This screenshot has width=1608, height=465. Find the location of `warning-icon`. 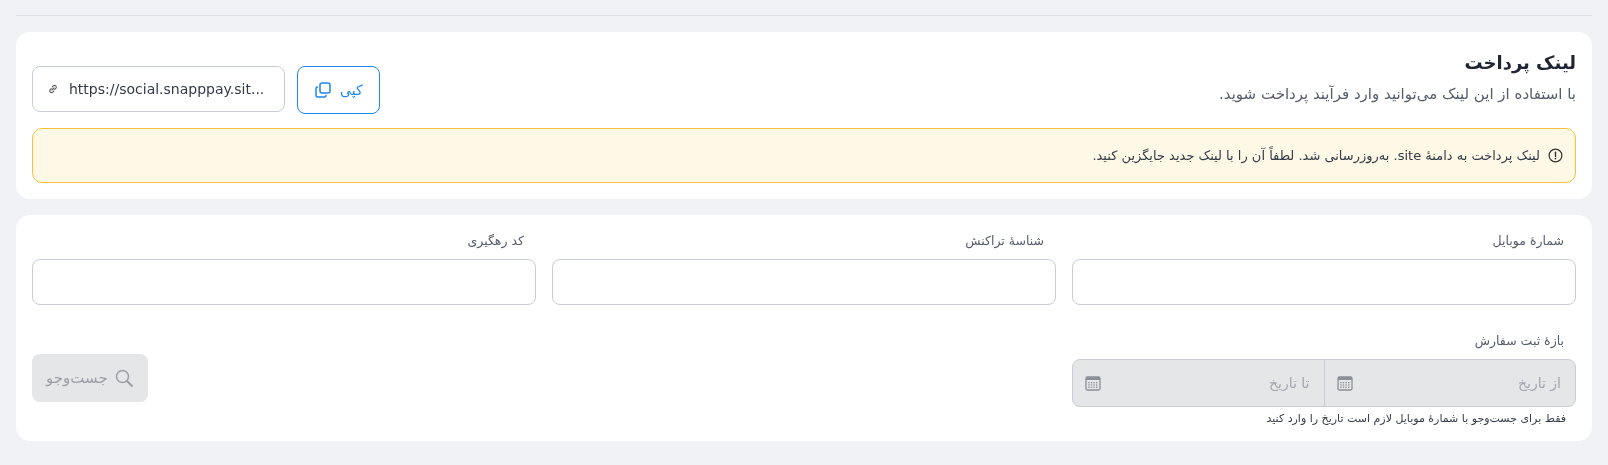

warning-icon is located at coordinates (1555, 155).